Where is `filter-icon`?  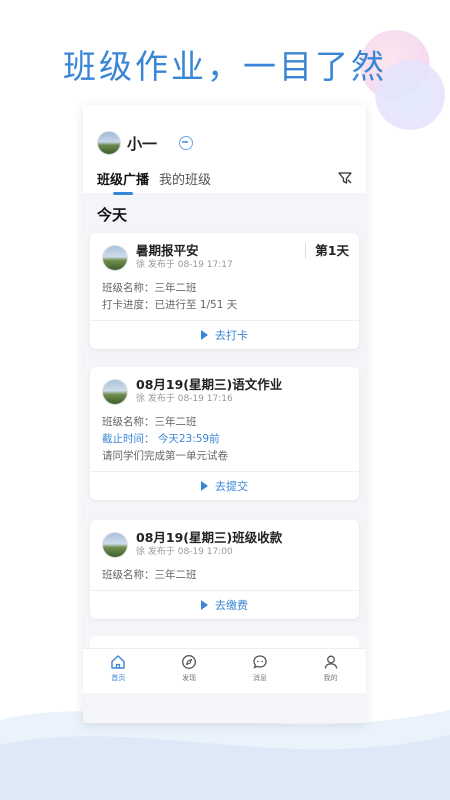
filter-icon is located at coordinates (345, 178).